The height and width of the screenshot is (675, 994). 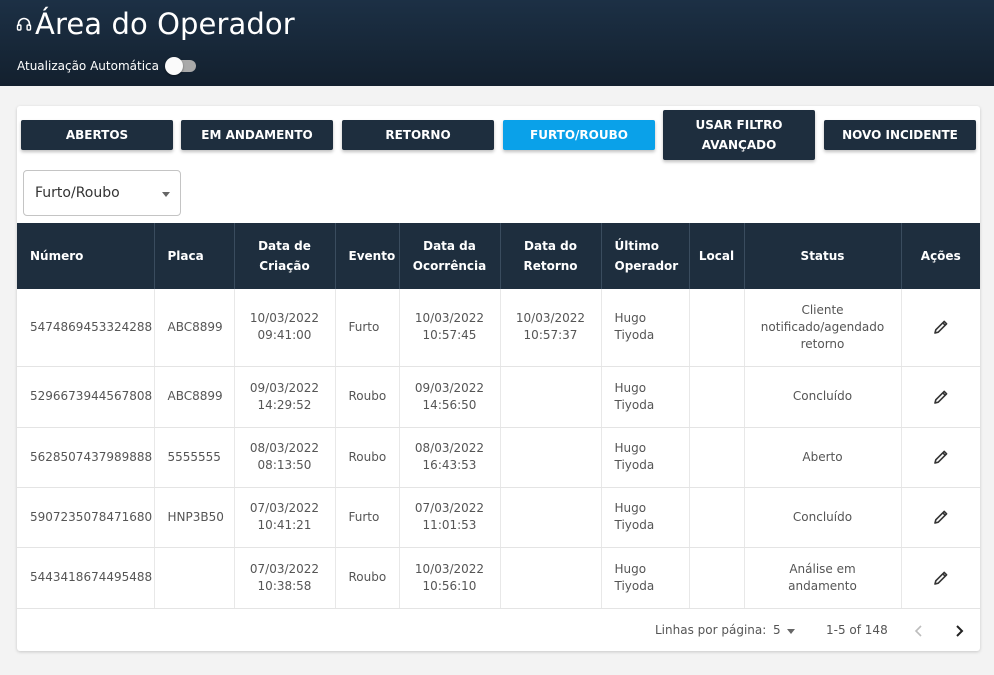 What do you see at coordinates (579, 135) in the screenshot?
I see `filter-button-furto-roubo: FURTO/ROUBO` at bounding box center [579, 135].